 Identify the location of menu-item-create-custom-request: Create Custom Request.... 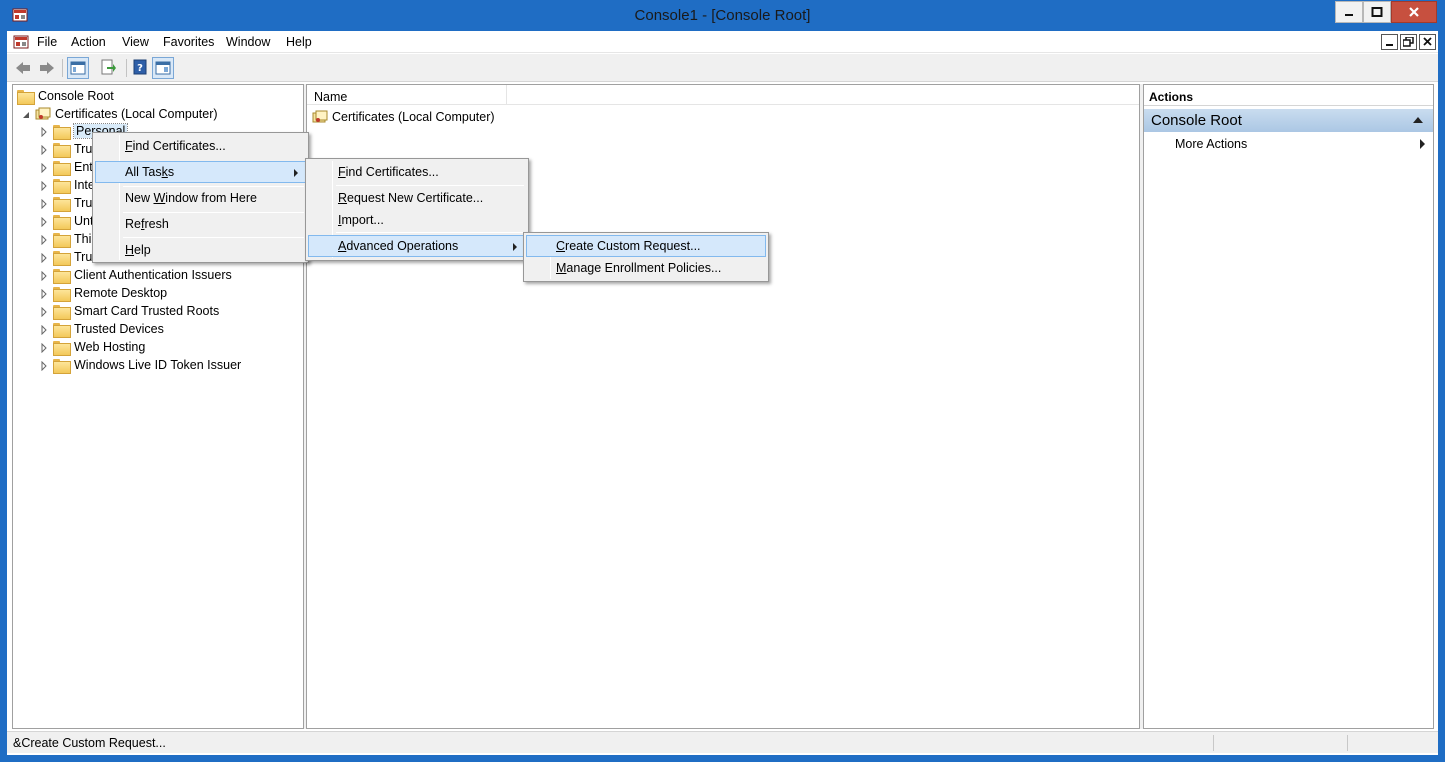
(646, 246).